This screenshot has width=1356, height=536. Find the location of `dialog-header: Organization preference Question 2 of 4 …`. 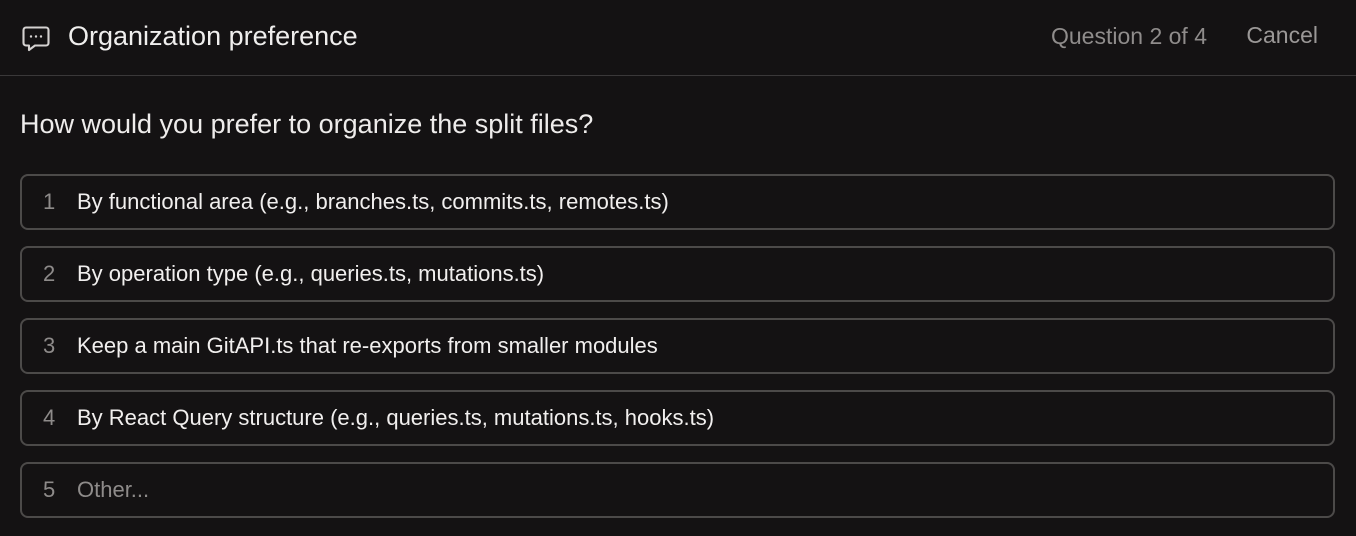

dialog-header: Organization preference Question 2 of 4 … is located at coordinates (678, 38).